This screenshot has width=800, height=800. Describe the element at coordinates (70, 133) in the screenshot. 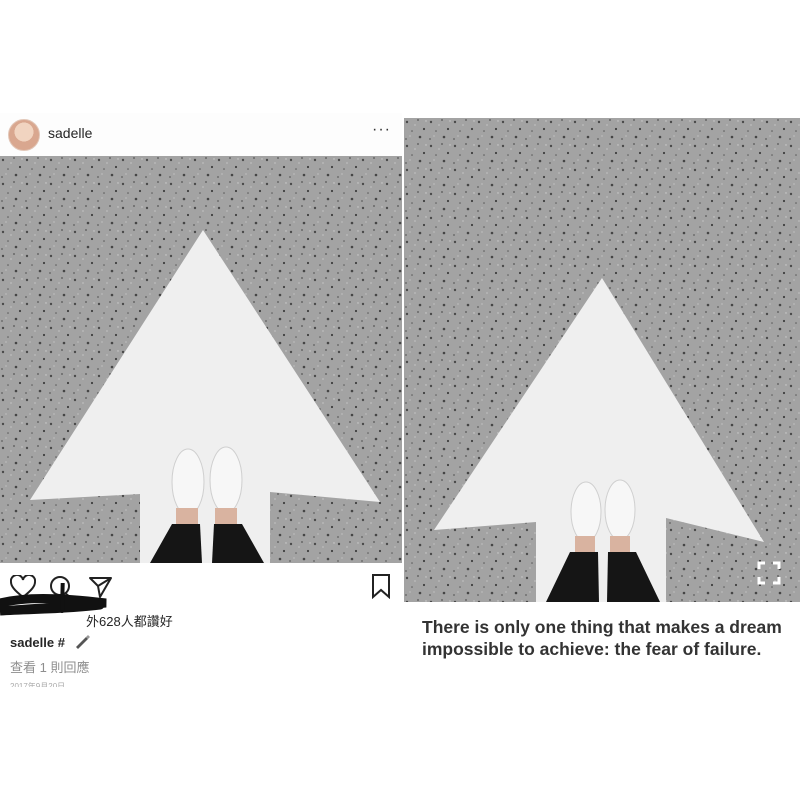

I see `username: sadelle` at that location.